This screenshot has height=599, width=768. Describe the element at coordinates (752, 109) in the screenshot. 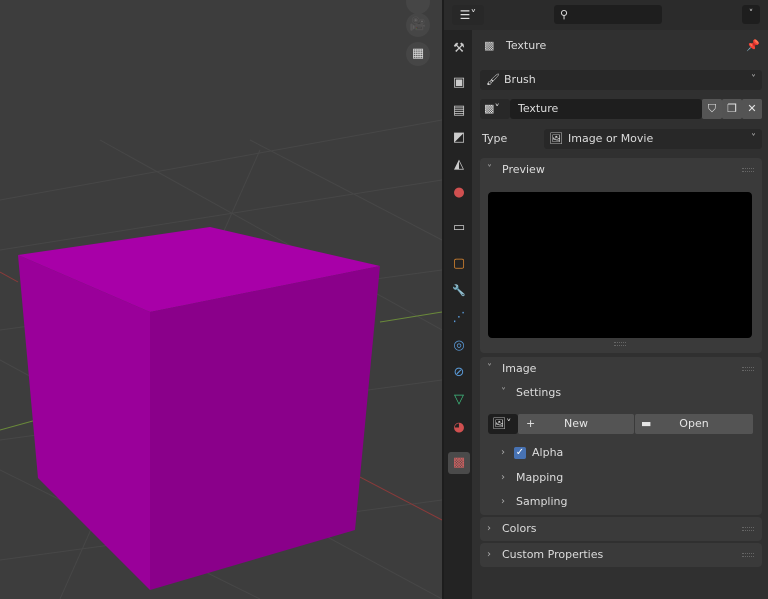

I see `close-icon: ✕` at that location.